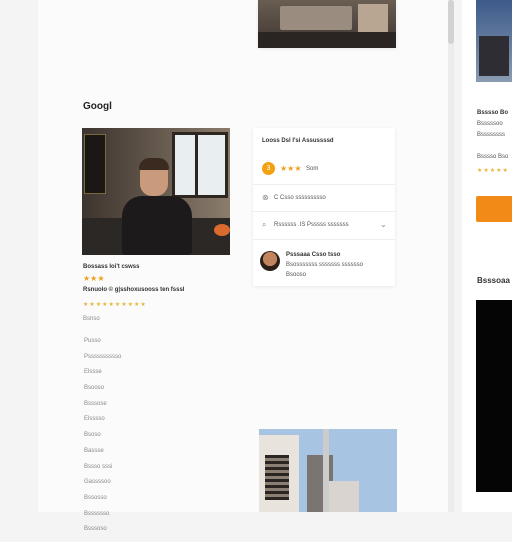 The width and height of the screenshot is (512, 542). I want to click on filter-item: Elssse, so click(102, 377).